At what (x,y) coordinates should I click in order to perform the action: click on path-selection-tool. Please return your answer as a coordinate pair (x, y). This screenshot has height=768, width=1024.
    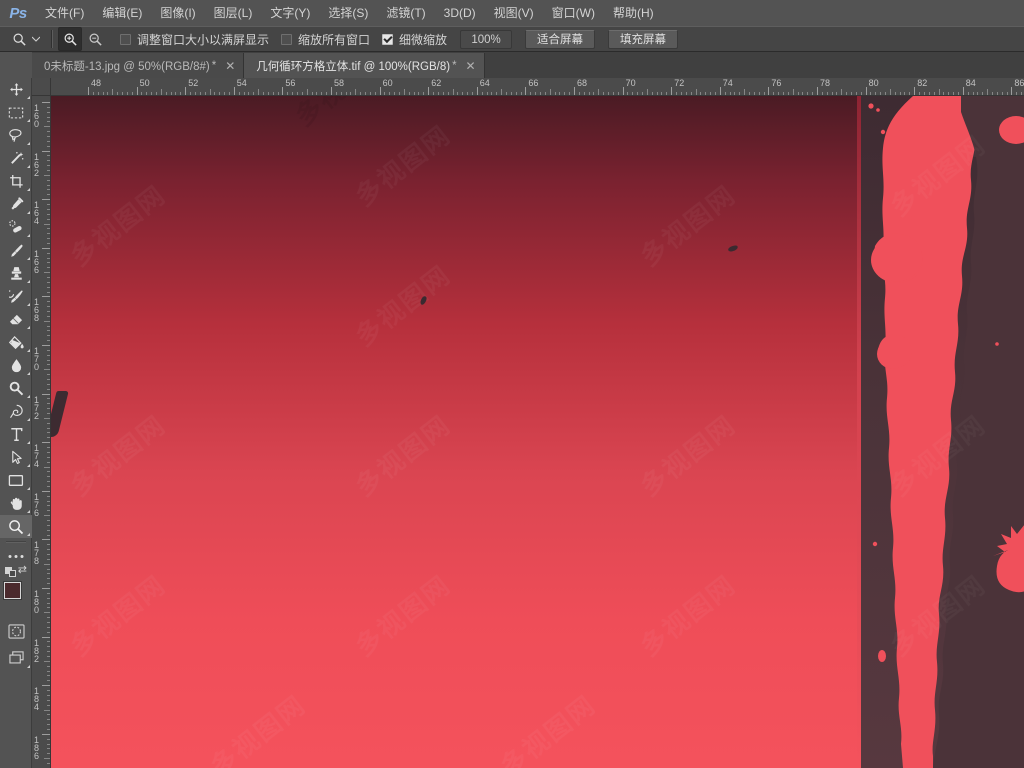
    Looking at the image, I should click on (16, 457).